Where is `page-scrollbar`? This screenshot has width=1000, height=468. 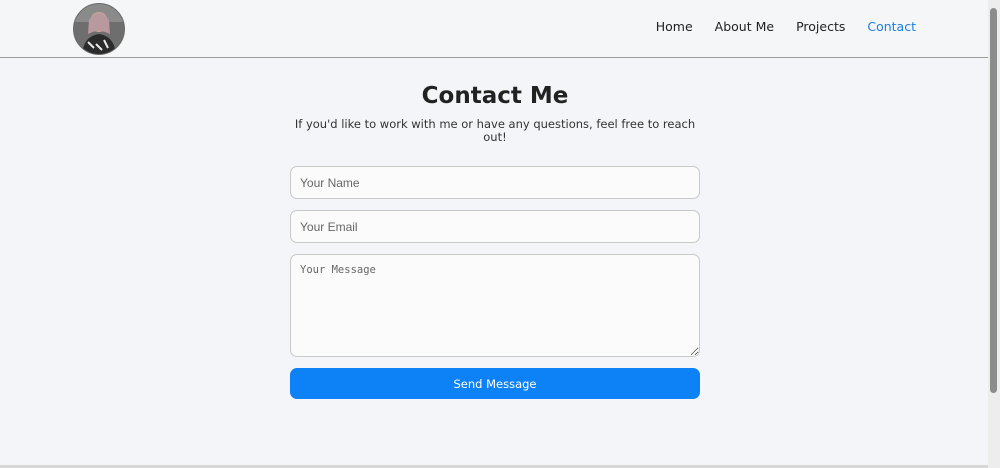 page-scrollbar is located at coordinates (994, 234).